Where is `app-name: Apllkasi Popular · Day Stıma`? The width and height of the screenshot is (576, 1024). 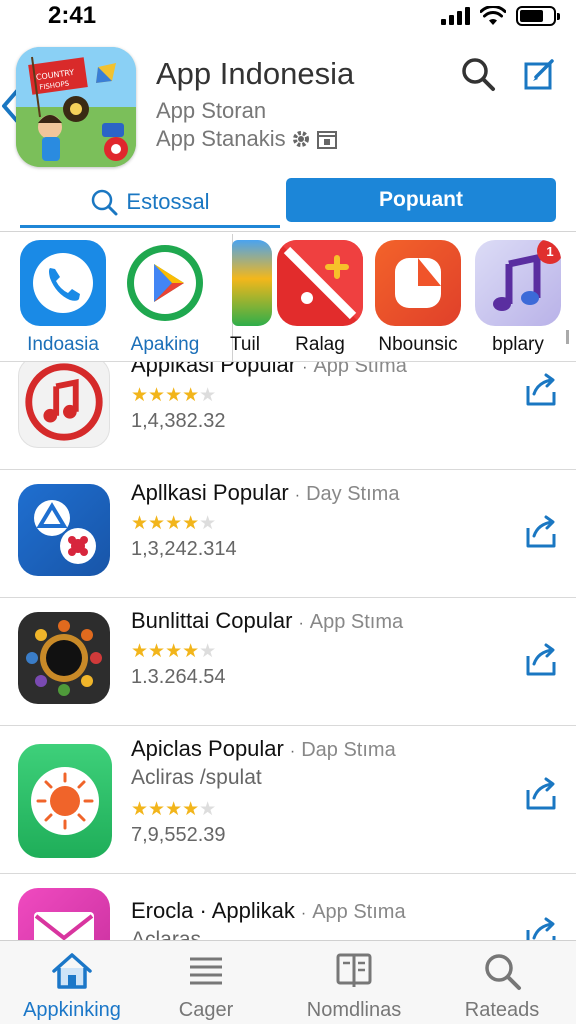
app-name: Apllkasi Popular · Day Stıma is located at coordinates (265, 492).